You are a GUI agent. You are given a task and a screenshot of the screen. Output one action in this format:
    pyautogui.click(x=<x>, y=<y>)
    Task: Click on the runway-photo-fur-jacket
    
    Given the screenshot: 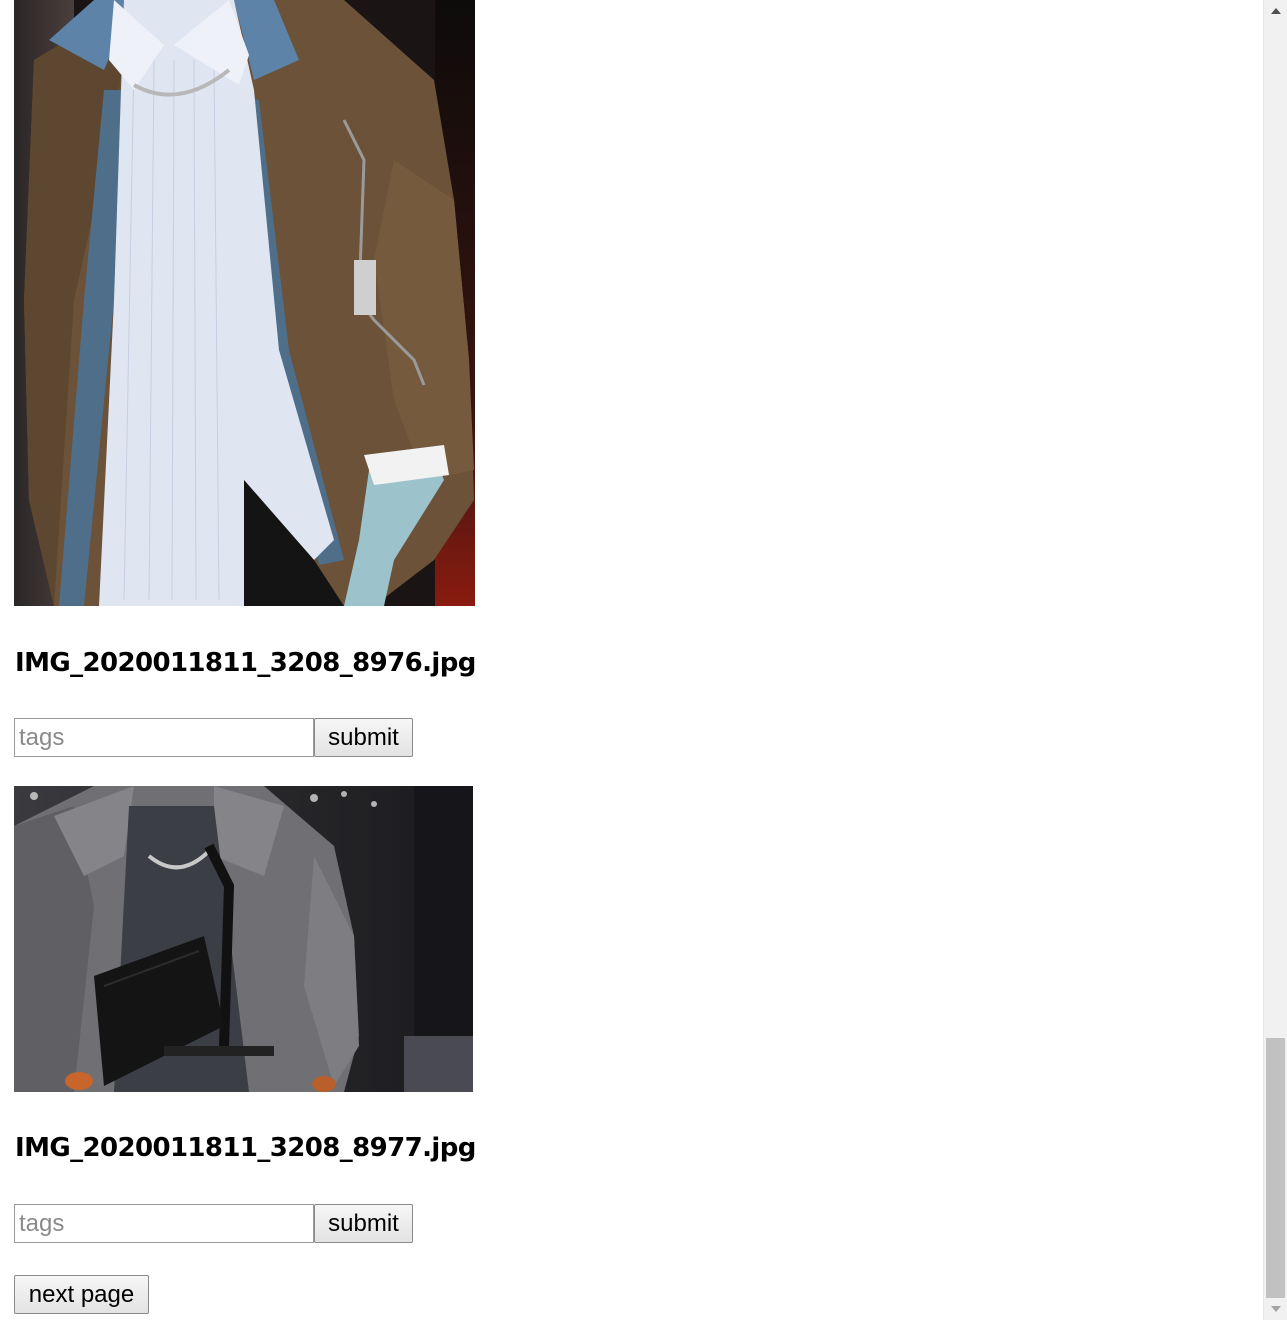 What is the action you would take?
    pyautogui.click(x=243, y=939)
    